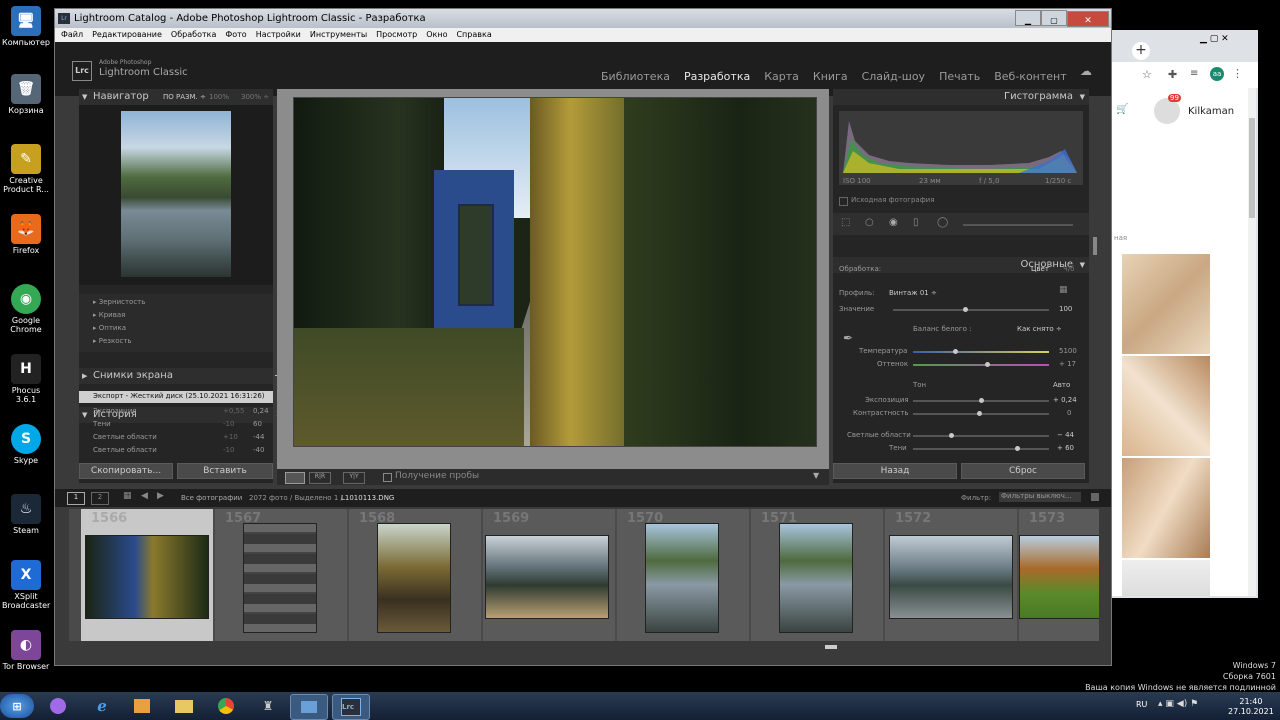 The image size is (1280, 720). Describe the element at coordinates (1068, 269) in the screenshot. I see `treatment-bw: Ч/б` at that location.